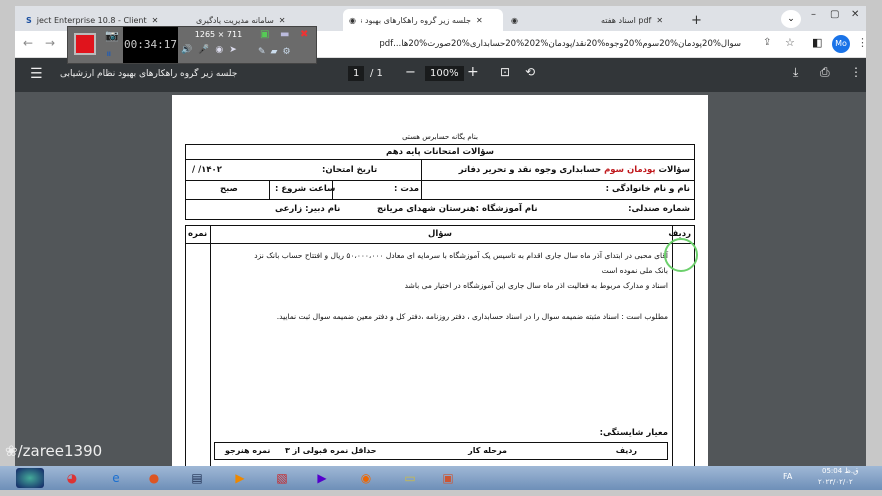 The width and height of the screenshot is (882, 496). I want to click on rotate-icon: ⟲, so click(530, 72).